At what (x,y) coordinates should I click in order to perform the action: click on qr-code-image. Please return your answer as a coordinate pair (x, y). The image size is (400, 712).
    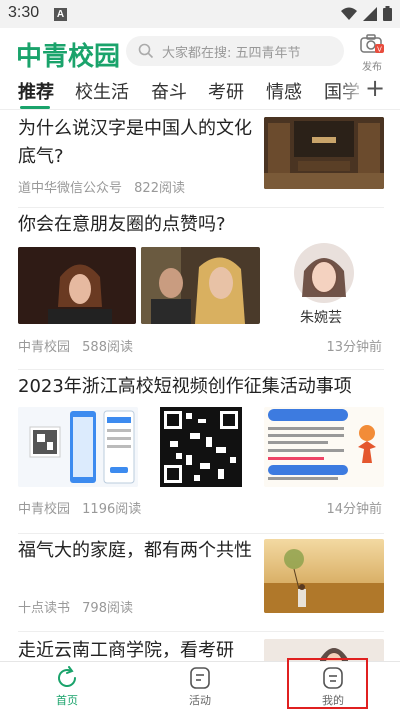
    Looking at the image, I should click on (201, 447).